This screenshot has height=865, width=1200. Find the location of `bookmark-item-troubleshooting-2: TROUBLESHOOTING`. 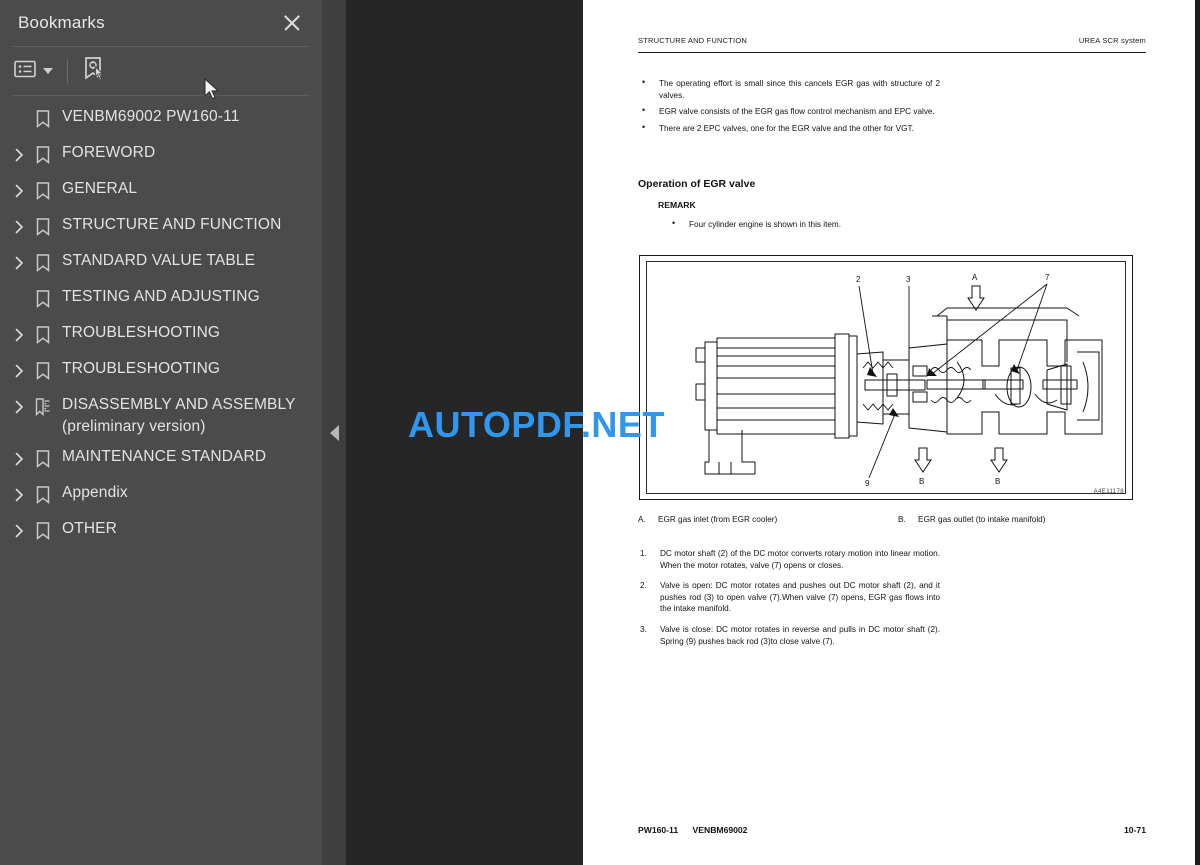

bookmark-item-troubleshooting-2: TROUBLESHOOTING is located at coordinates (161, 372).